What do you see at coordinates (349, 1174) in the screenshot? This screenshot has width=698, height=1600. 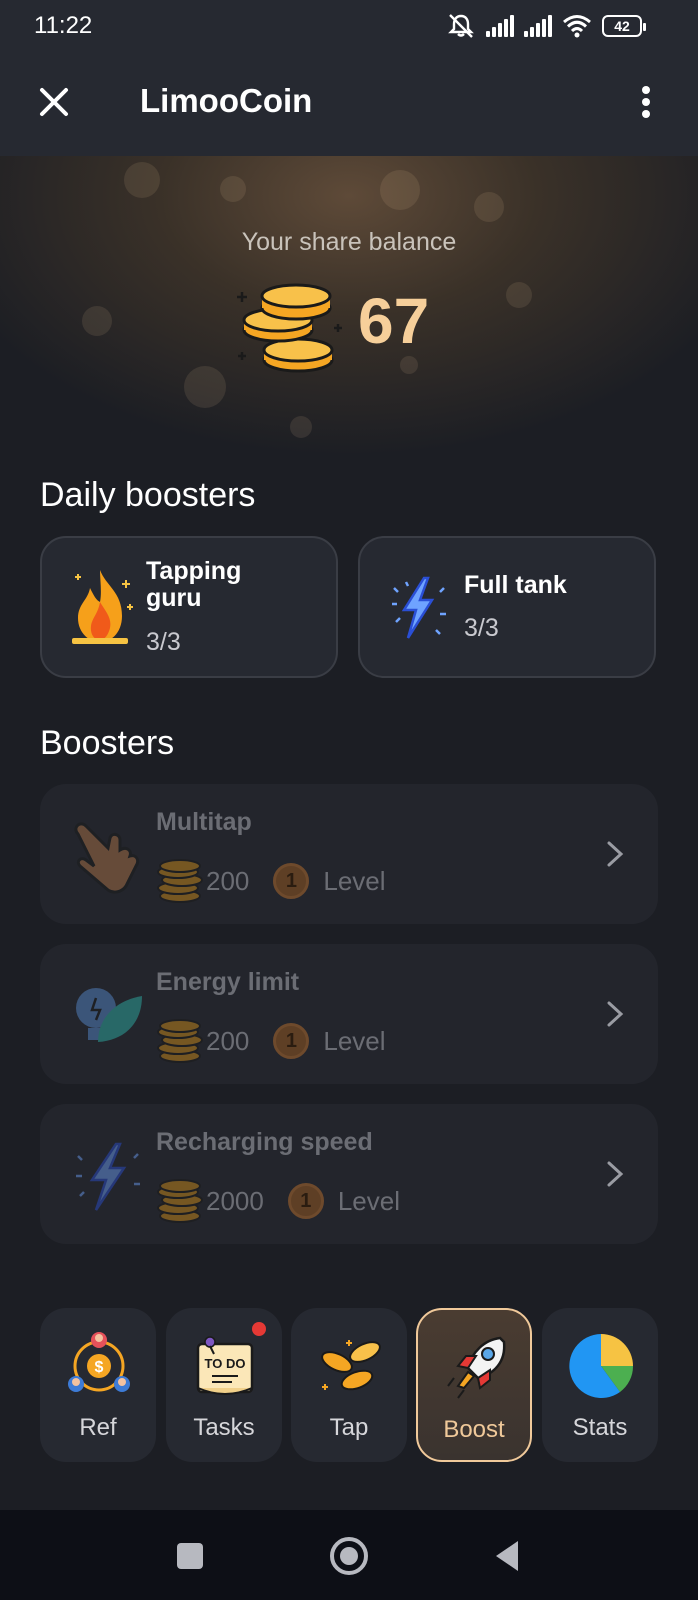 I see `booster-recharging-speed: Recharging speed 2000 1 Level` at bounding box center [349, 1174].